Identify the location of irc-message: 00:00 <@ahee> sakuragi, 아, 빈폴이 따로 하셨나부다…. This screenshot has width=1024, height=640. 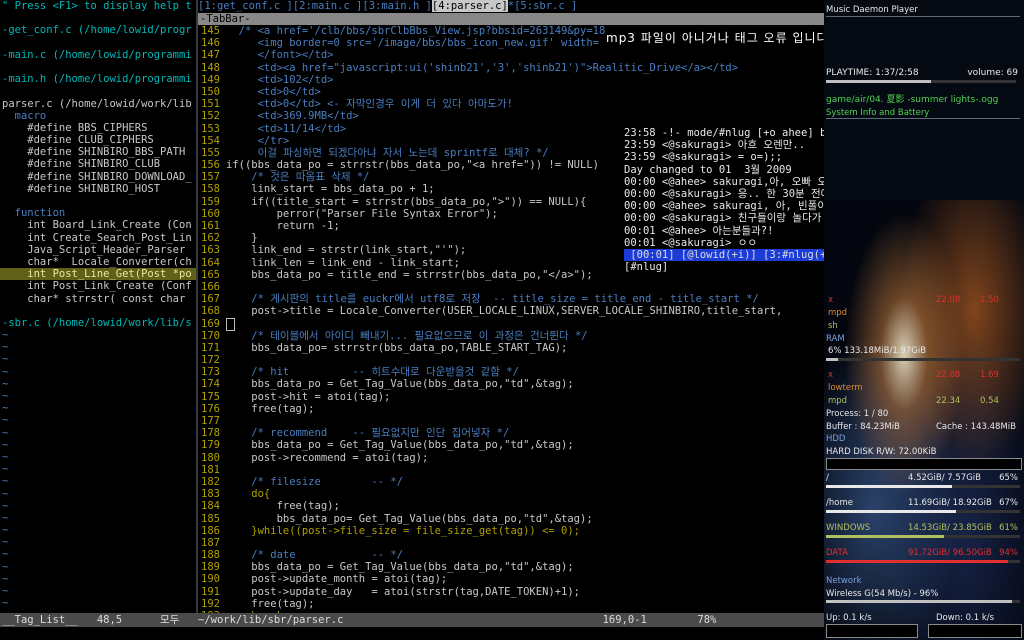
(724, 206).